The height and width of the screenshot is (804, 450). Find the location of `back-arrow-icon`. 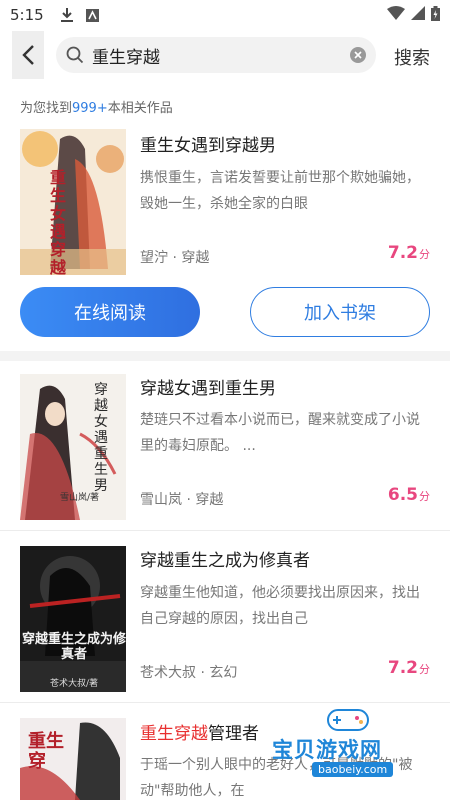

back-arrow-icon is located at coordinates (28, 55).